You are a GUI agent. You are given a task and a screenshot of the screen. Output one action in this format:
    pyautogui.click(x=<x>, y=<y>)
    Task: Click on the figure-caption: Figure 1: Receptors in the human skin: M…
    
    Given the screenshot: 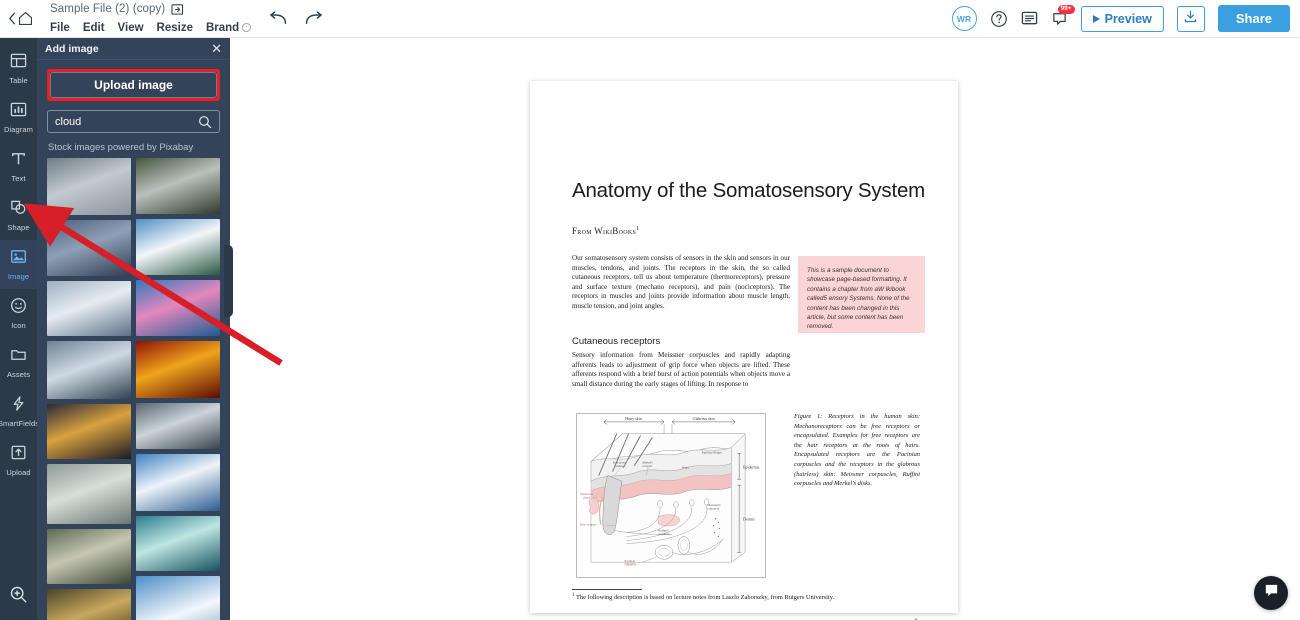 What is the action you would take?
    pyautogui.click(x=857, y=450)
    